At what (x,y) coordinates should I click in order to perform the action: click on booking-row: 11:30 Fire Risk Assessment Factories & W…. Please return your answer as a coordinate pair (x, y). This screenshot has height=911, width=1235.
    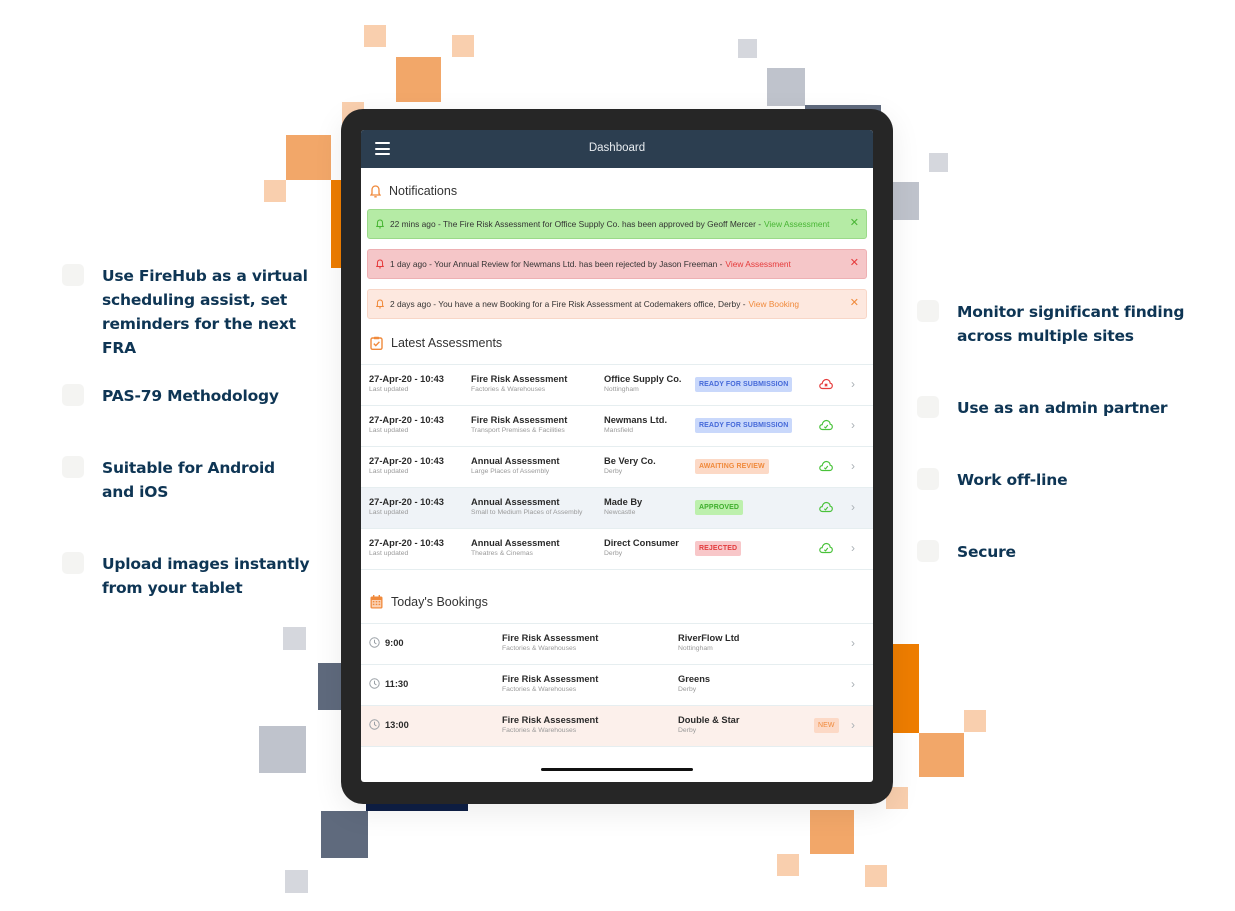
    Looking at the image, I should click on (617, 685).